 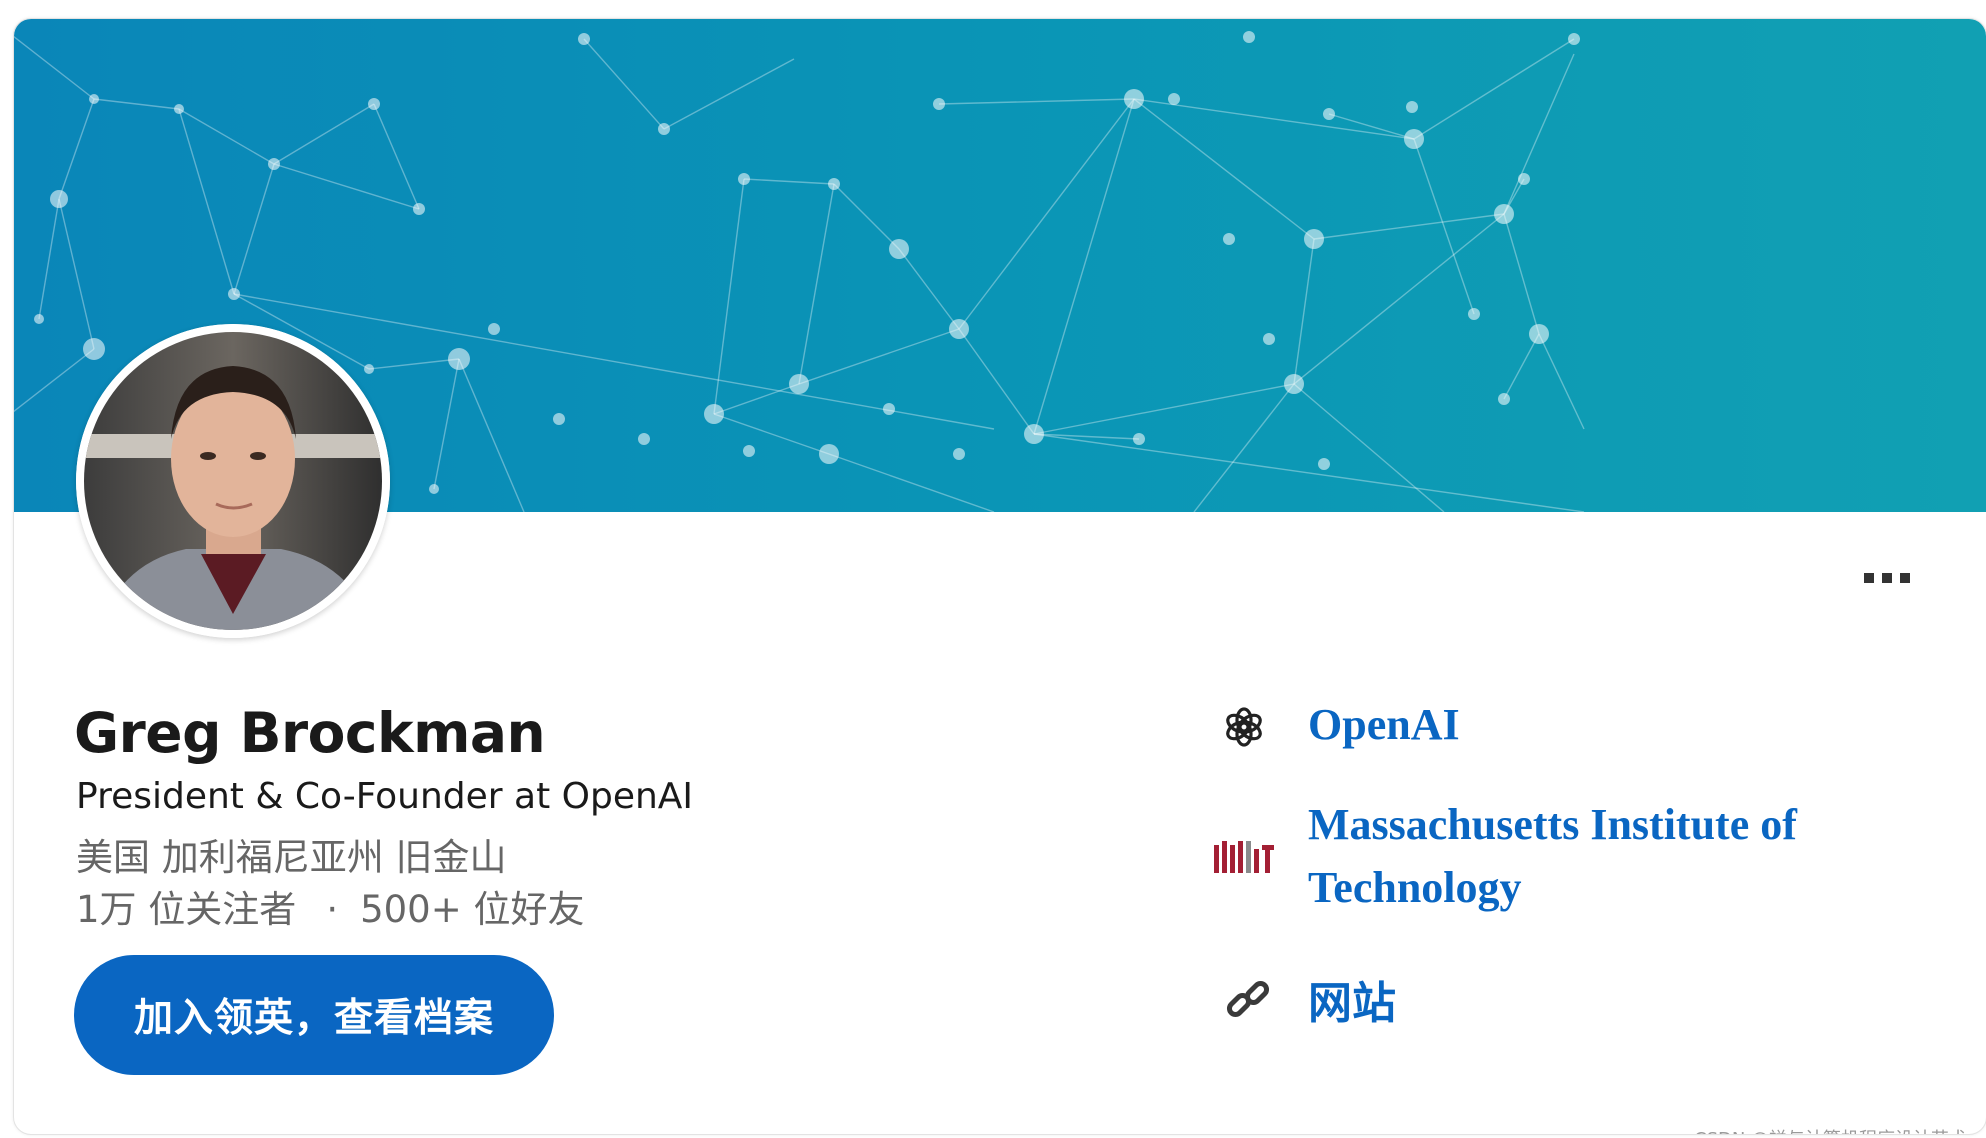 I want to click on watermark: CSDN @禅与计算机程序设计艺术, so click(x=1830, y=1129).